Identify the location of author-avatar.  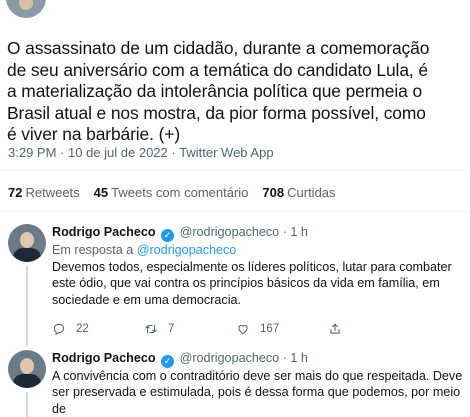
(26, 9).